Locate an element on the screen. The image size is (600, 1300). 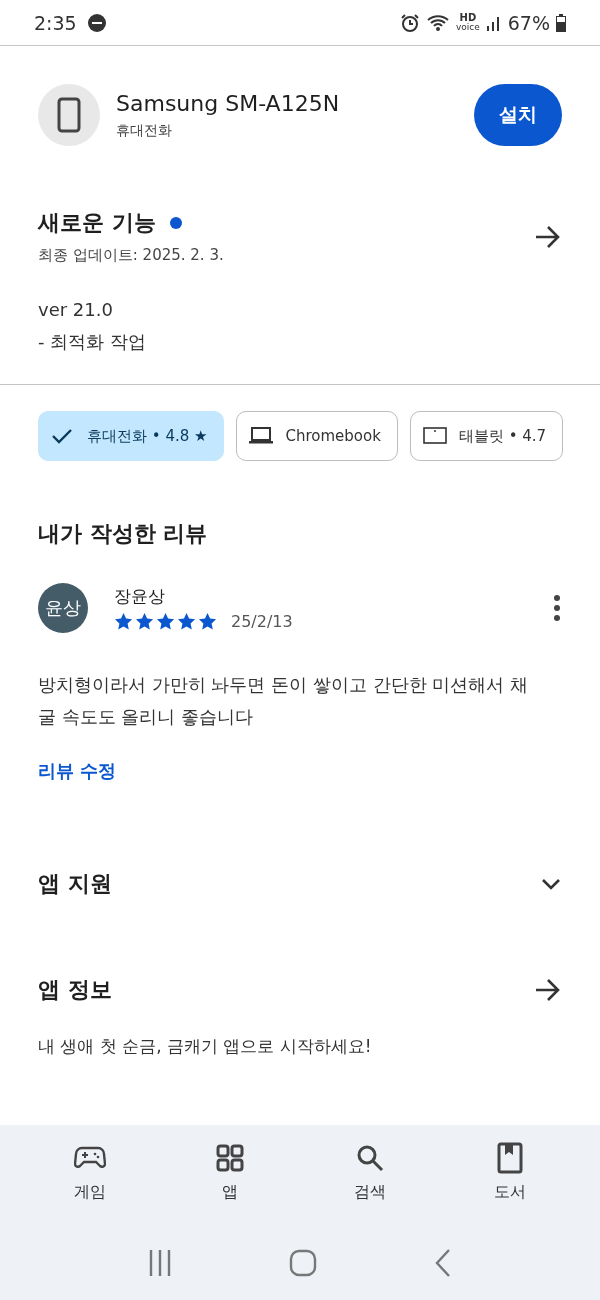
device-name: Samsung SM-A125N is located at coordinates (228, 103).